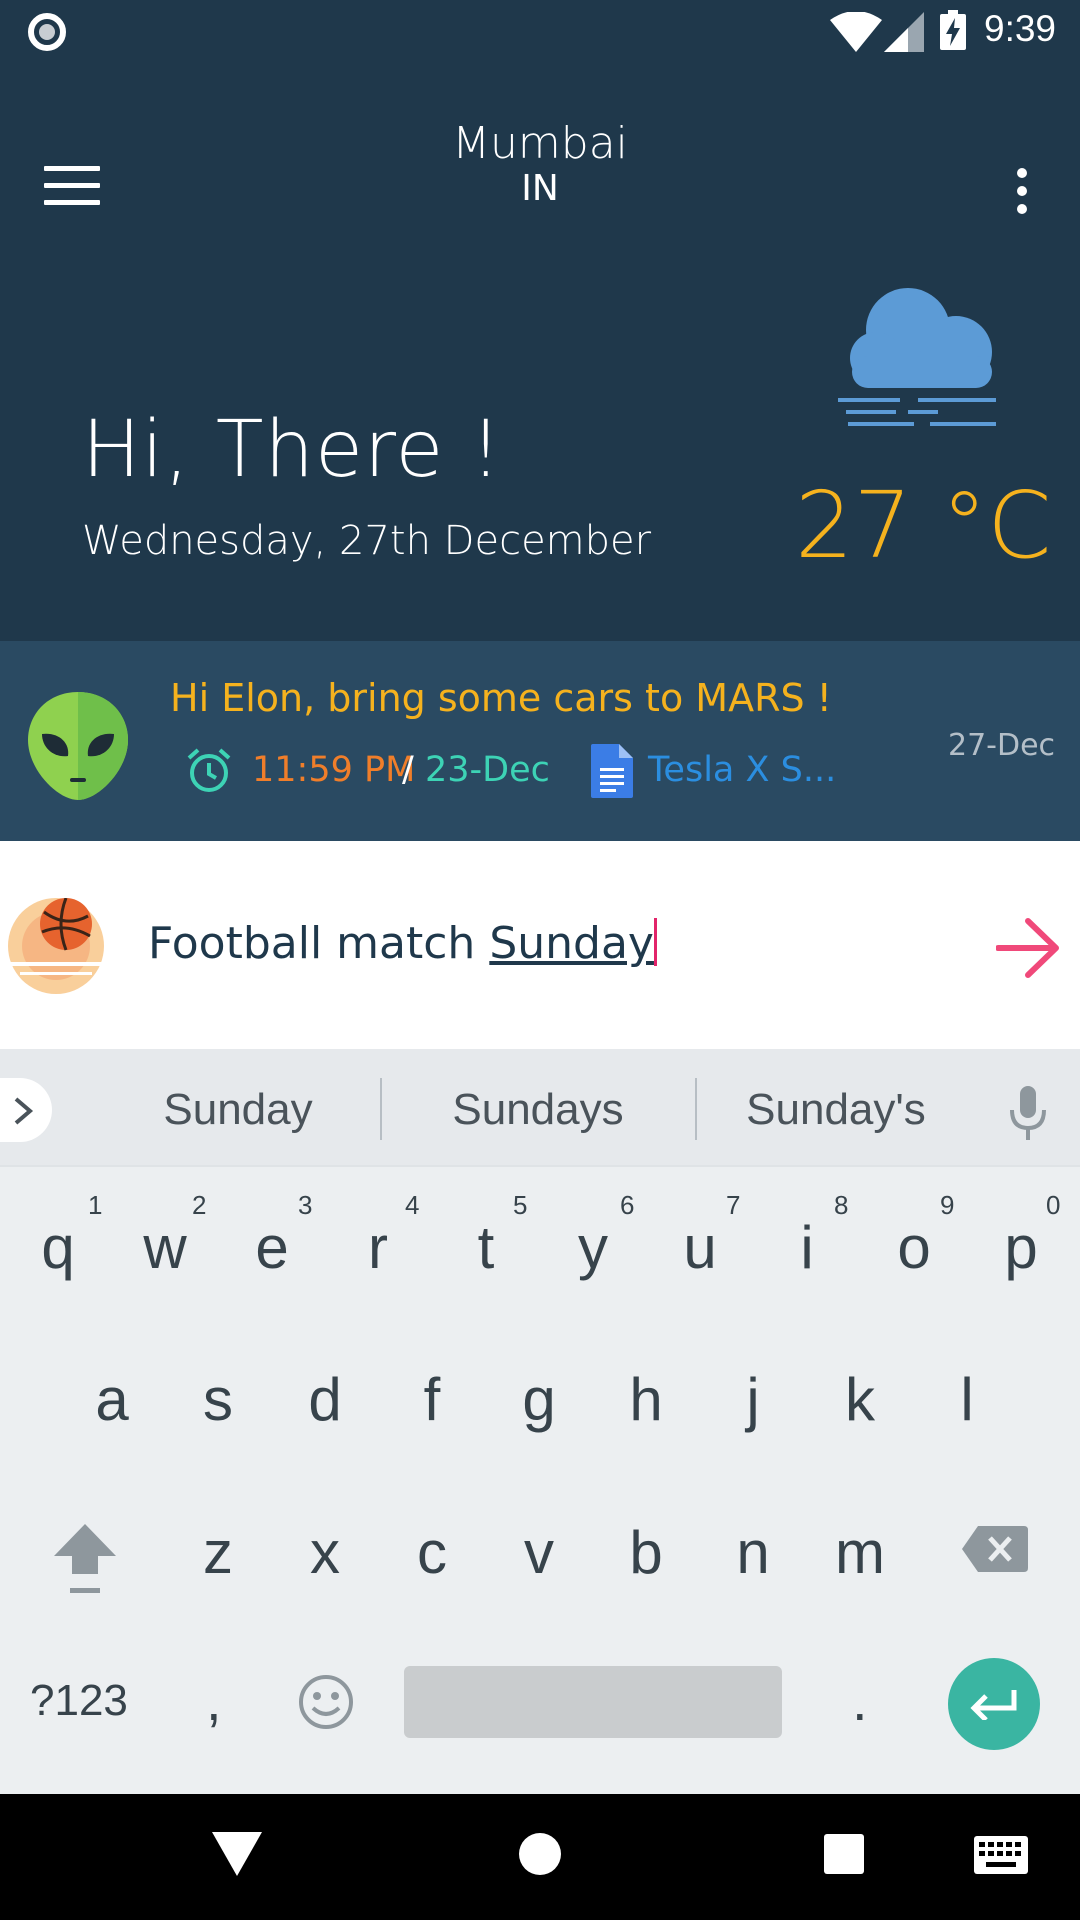  What do you see at coordinates (487, 770) in the screenshot?
I see `reminder-date: 23-Dec` at bounding box center [487, 770].